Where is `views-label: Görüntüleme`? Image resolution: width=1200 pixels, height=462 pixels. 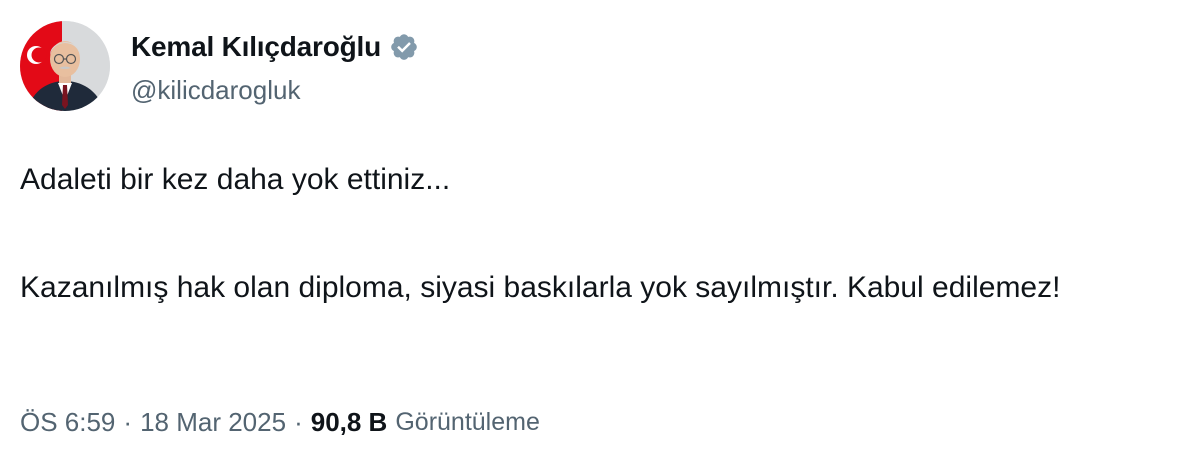 views-label: Görüntüleme is located at coordinates (467, 422).